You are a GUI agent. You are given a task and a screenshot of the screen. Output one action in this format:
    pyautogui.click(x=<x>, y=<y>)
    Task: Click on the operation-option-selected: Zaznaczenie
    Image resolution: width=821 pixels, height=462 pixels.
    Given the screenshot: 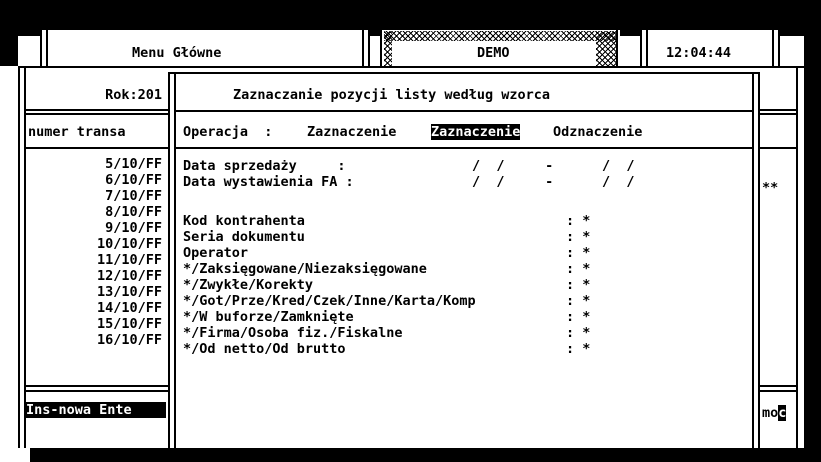 What is the action you would take?
    pyautogui.click(x=476, y=132)
    